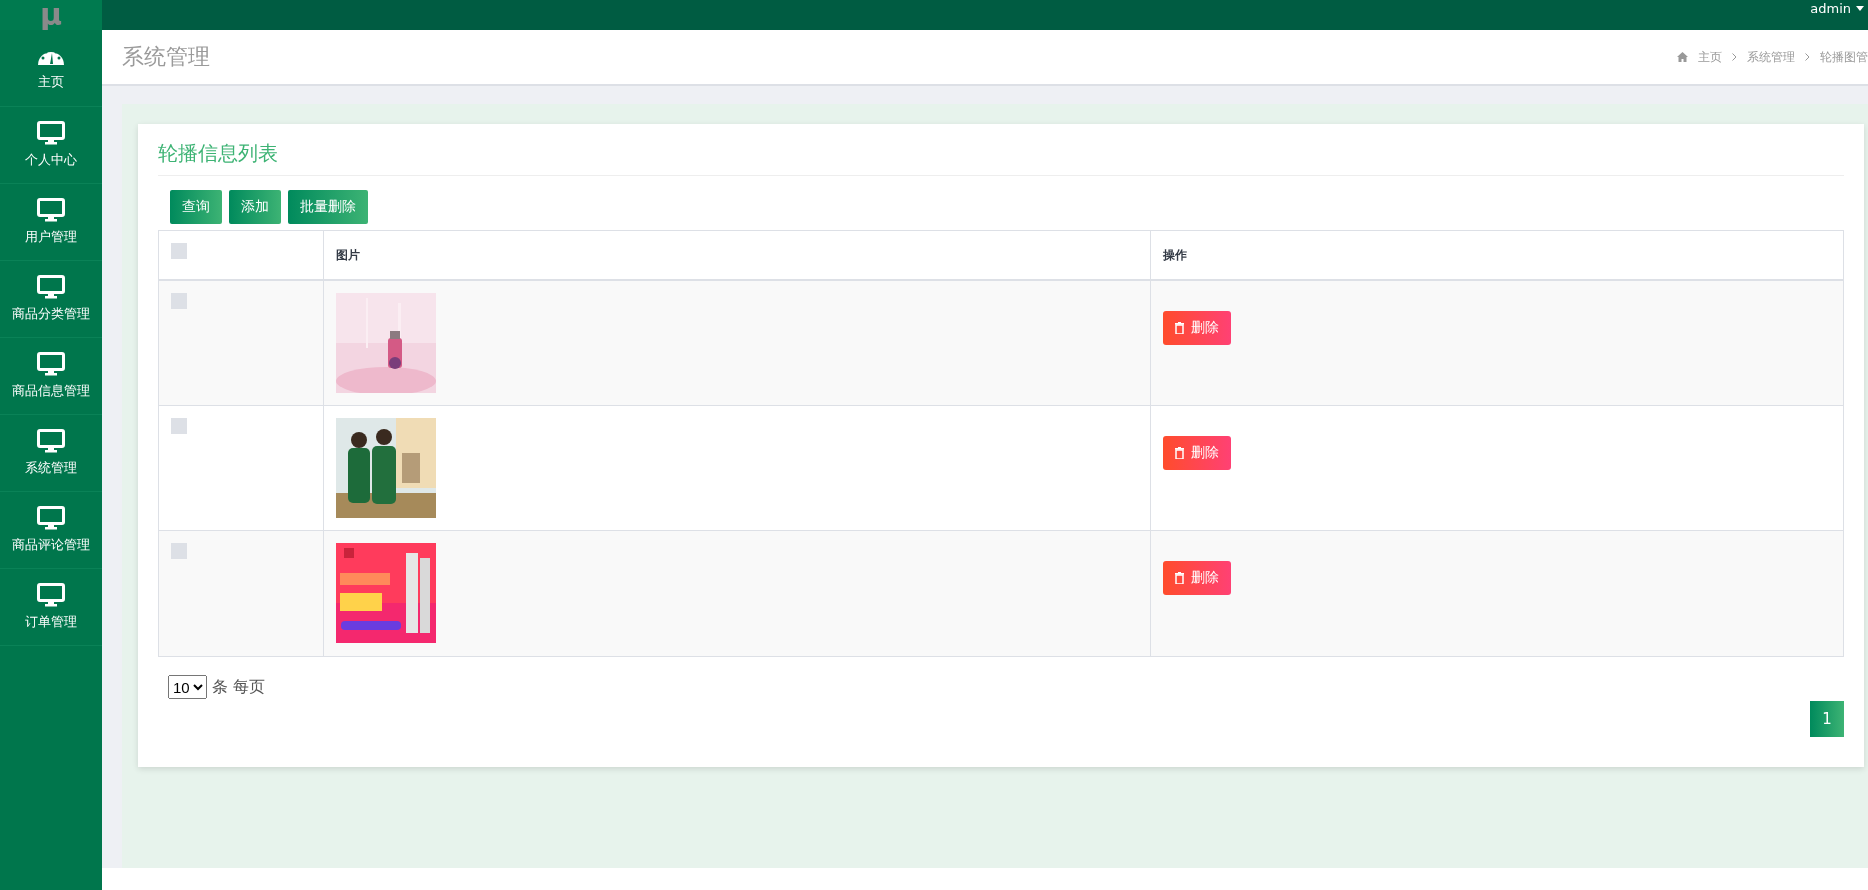  Describe the element at coordinates (1001, 158) in the screenshot. I see `card-title: 轮播信息列表` at that location.